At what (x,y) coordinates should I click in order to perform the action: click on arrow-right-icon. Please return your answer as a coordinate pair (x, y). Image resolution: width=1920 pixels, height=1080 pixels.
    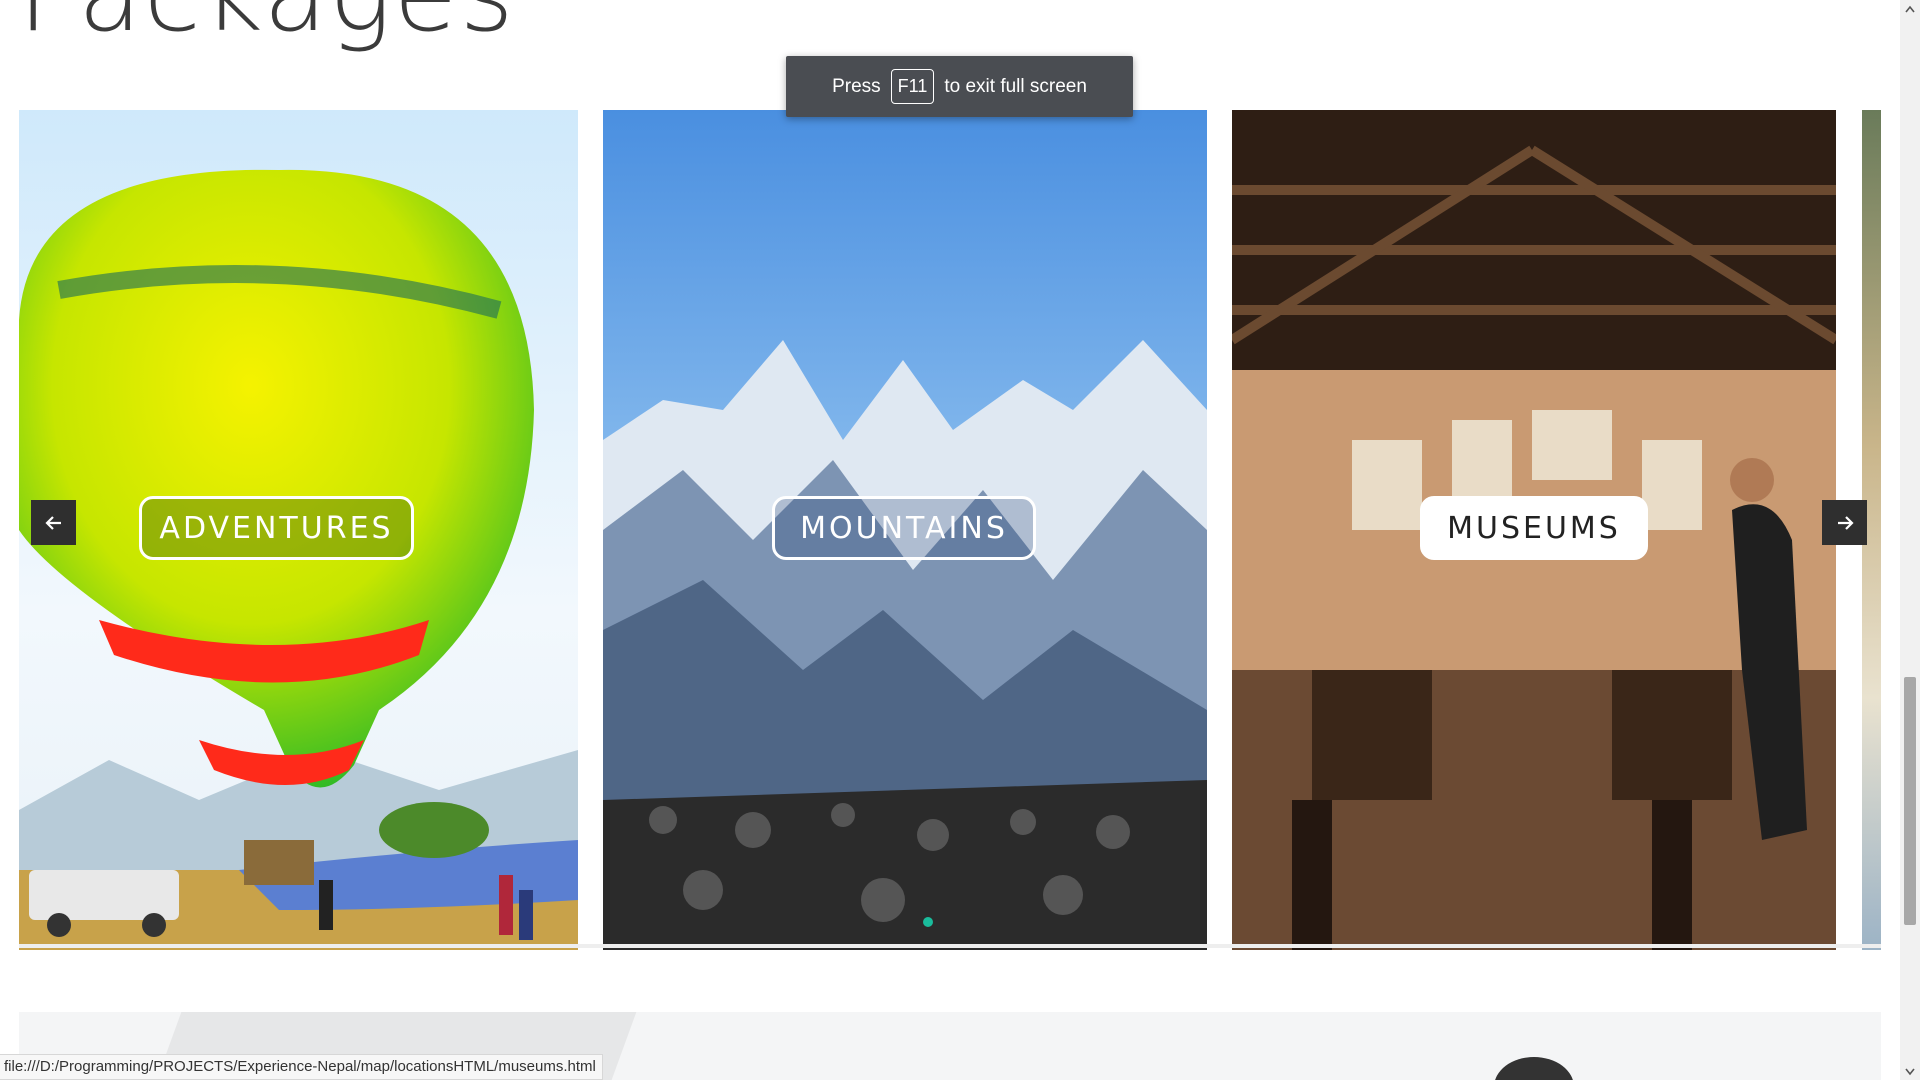
    Looking at the image, I should click on (1845, 522).